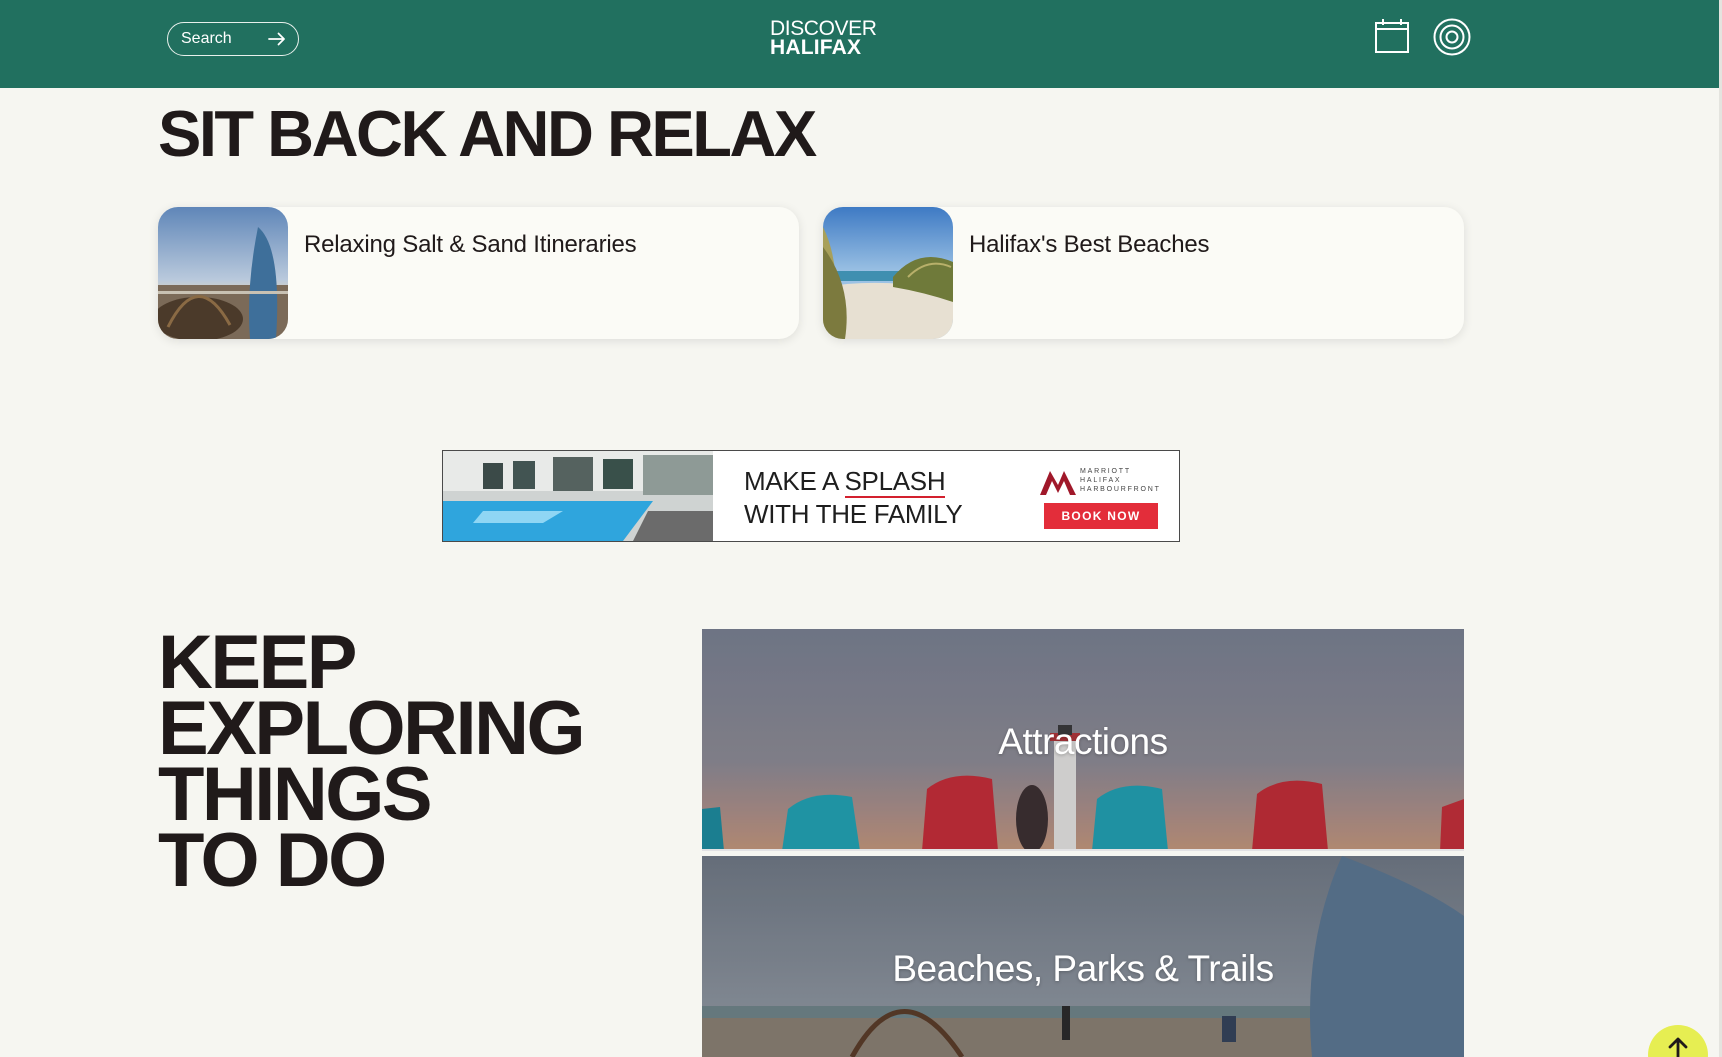 This screenshot has width=1722, height=1057. What do you see at coordinates (1120, 489) in the screenshot?
I see `brand-line-3: HARBOURFRONT` at bounding box center [1120, 489].